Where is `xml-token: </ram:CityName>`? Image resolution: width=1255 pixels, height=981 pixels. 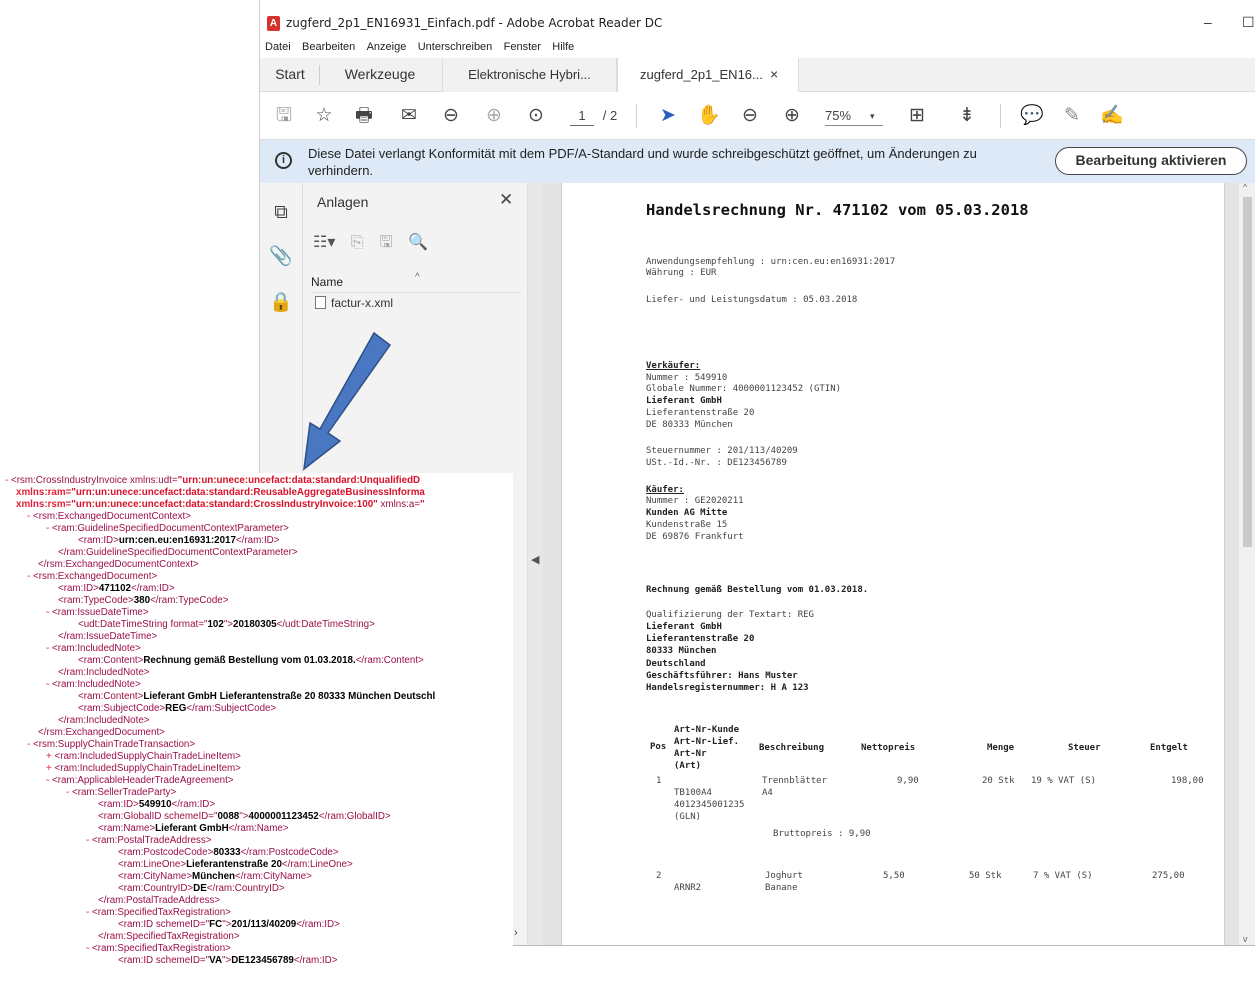 xml-token: </ram:CityName> is located at coordinates (273, 876).